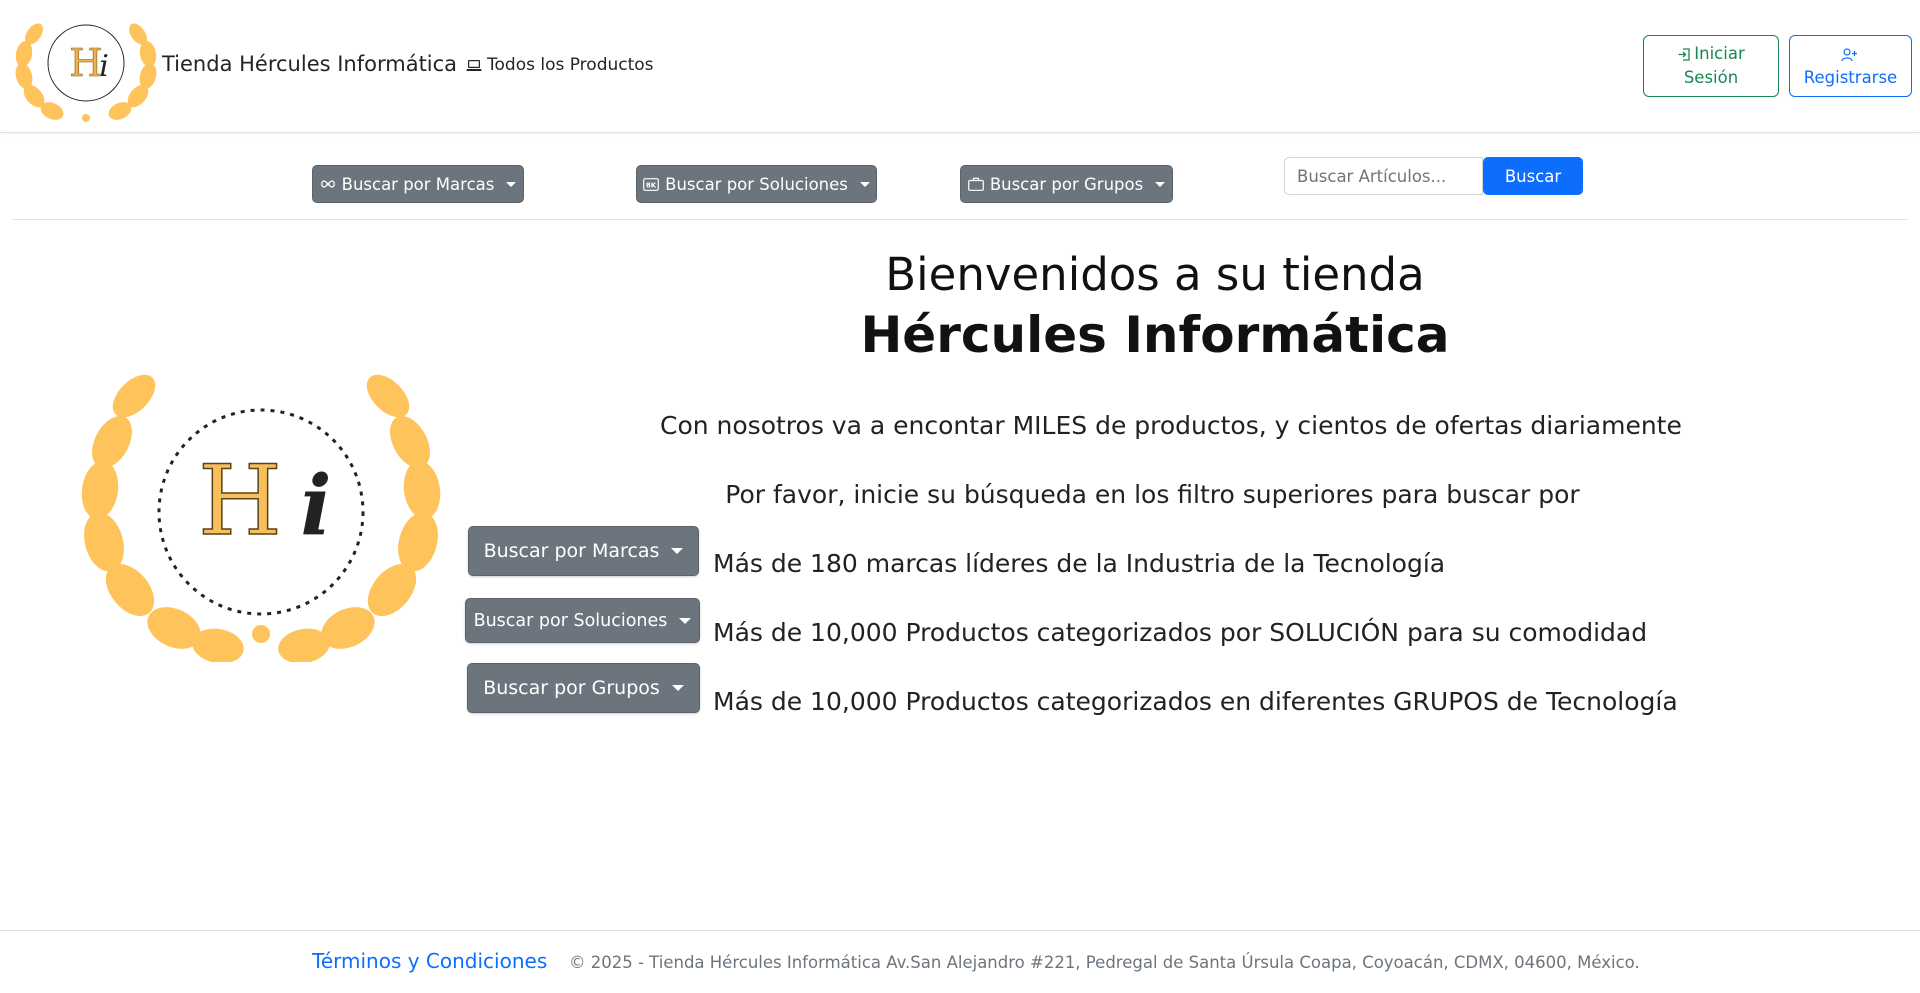 This screenshot has height=993, width=1920. I want to click on all-products-link: Todos los Productos, so click(560, 65).